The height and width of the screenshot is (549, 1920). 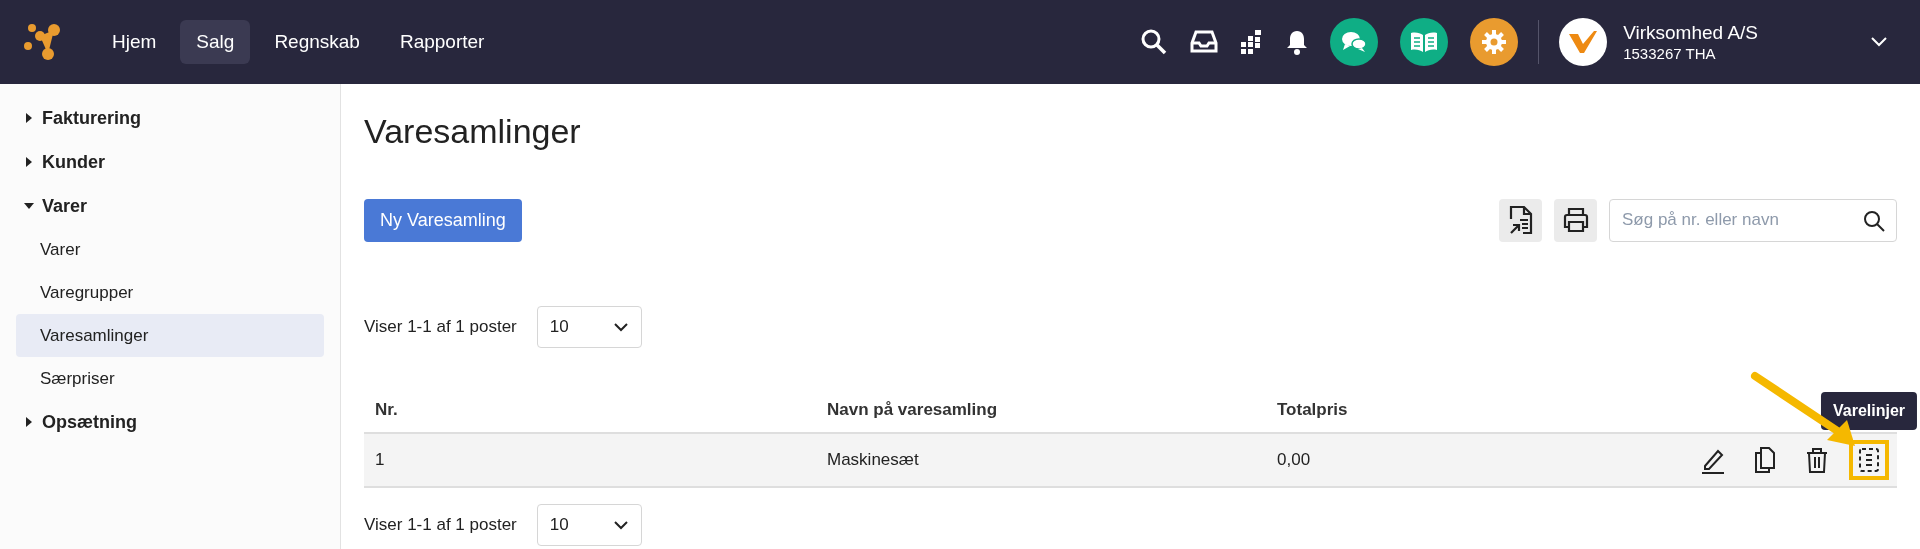 I want to click on trash-icon, so click(x=1817, y=459).